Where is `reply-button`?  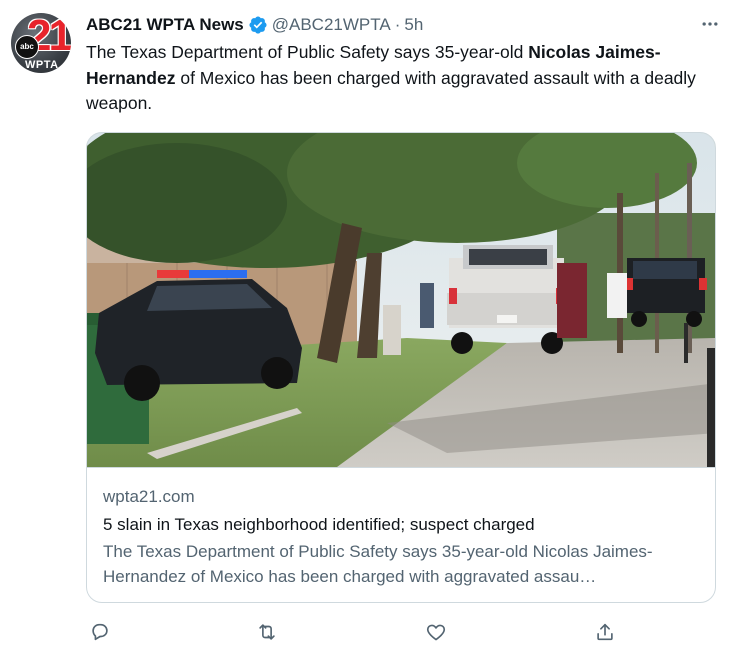
reply-button is located at coordinates (100, 632).